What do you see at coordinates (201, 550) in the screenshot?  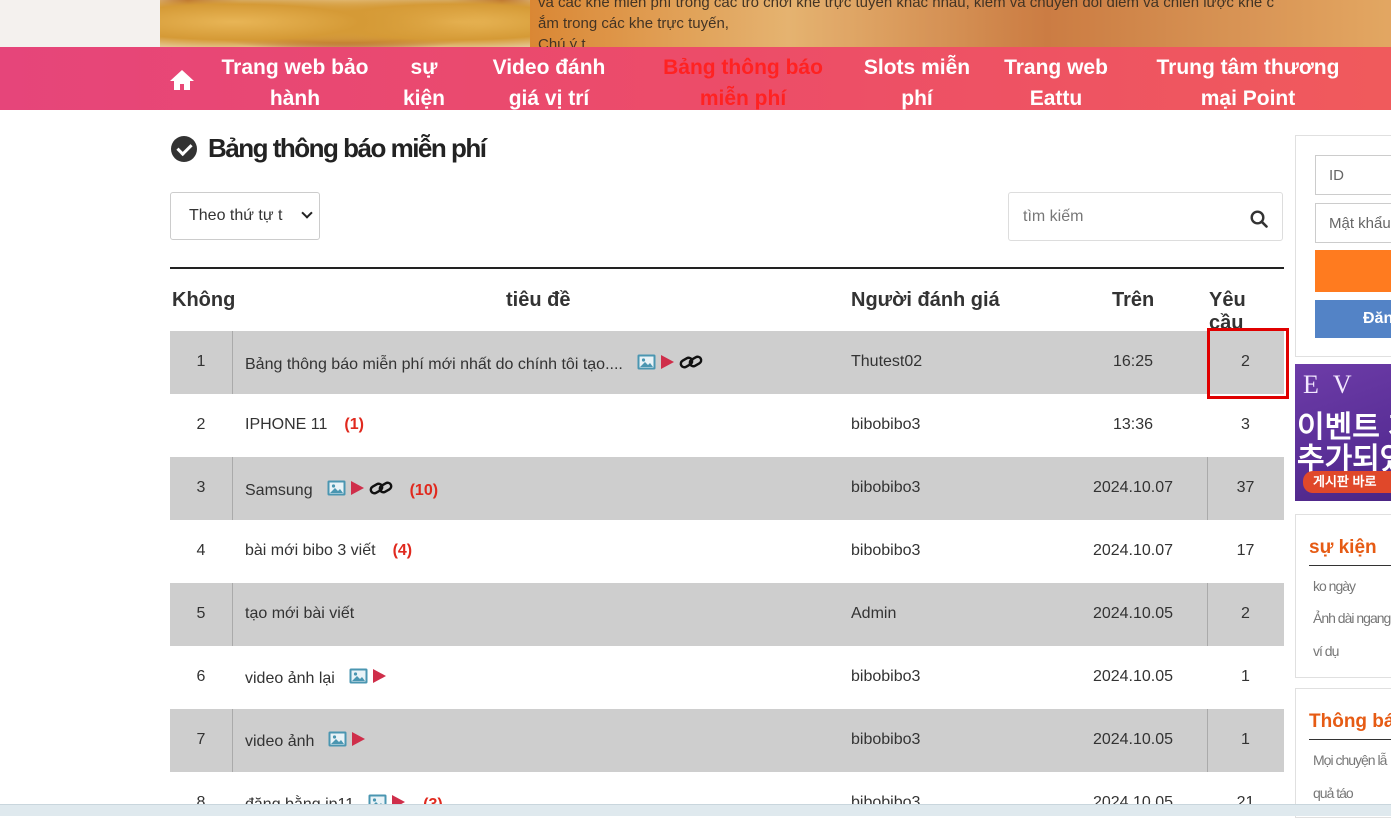 I see `row-number: 4` at bounding box center [201, 550].